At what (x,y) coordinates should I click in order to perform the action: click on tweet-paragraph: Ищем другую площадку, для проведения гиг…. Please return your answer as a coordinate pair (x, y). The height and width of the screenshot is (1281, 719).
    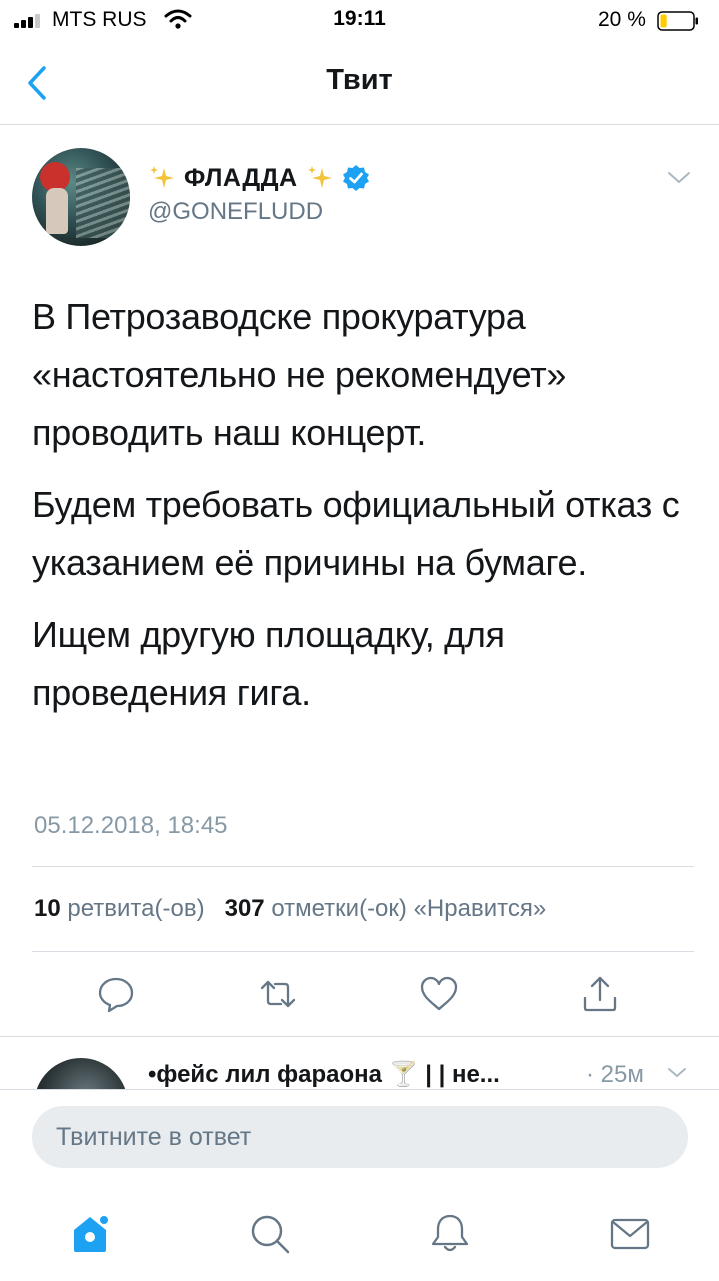
    Looking at the image, I should click on (268, 663).